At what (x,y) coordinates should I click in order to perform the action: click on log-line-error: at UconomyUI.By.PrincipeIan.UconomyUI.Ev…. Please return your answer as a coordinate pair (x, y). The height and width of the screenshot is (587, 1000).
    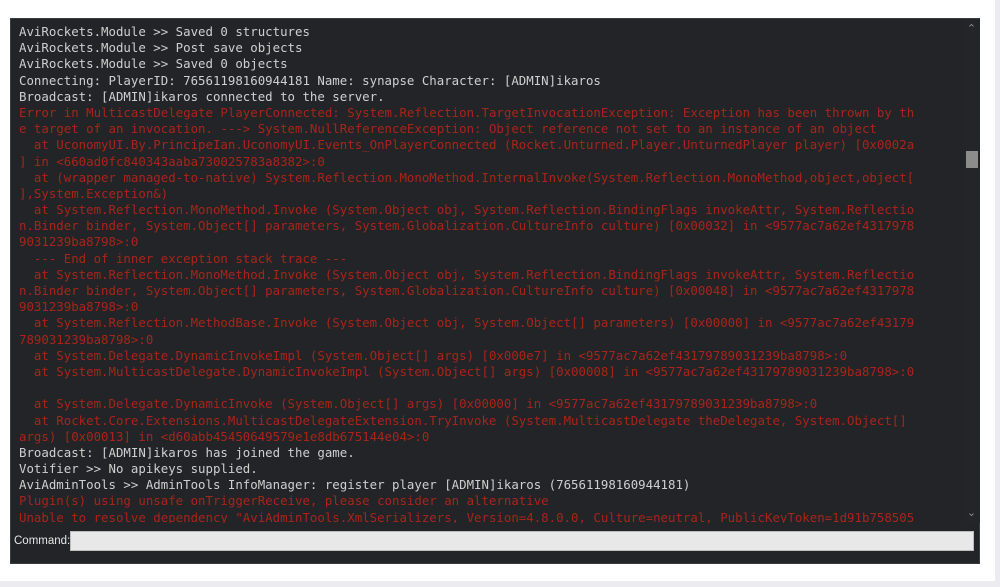
    Looking at the image, I should click on (467, 145).